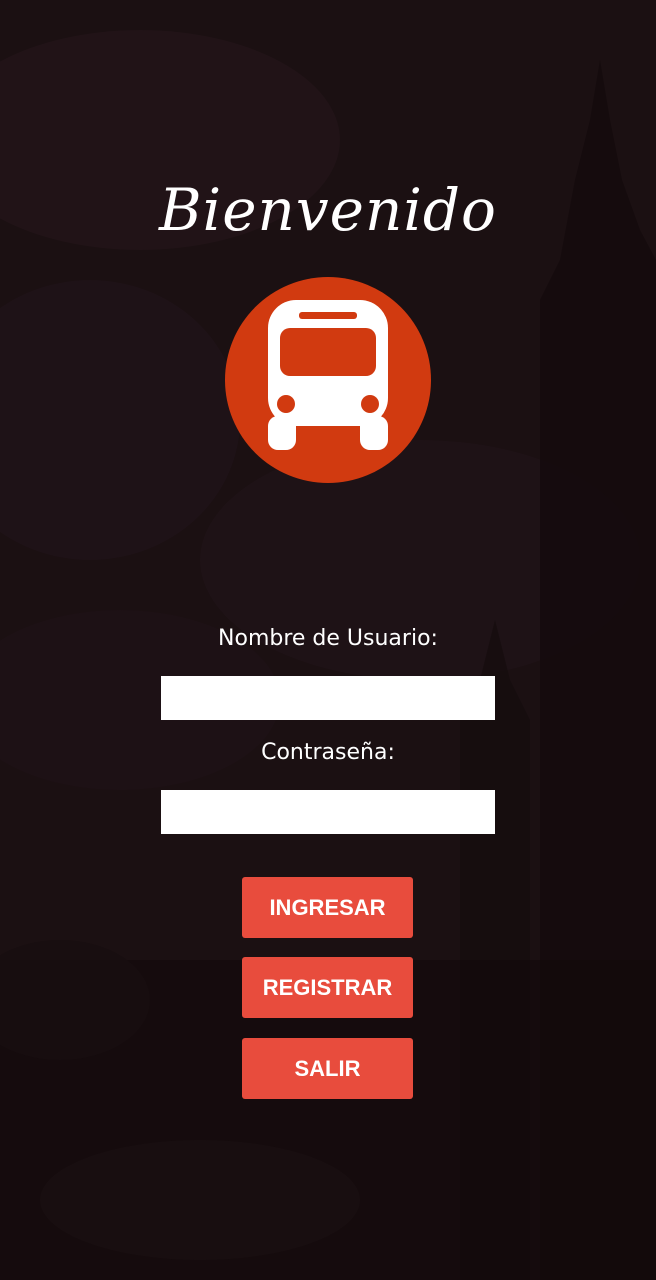  What do you see at coordinates (327, 987) in the screenshot?
I see `register-button: REGISTRAR` at bounding box center [327, 987].